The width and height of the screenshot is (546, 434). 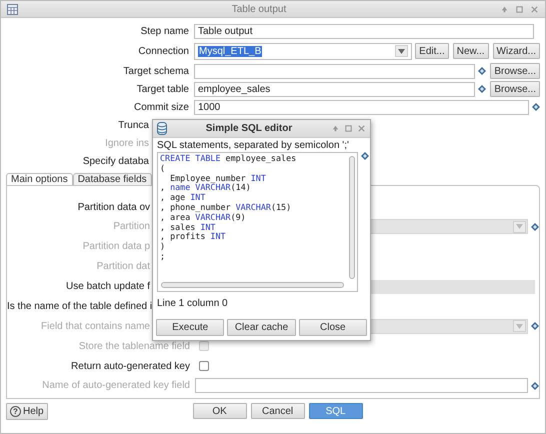 I want to click on field-label: Partition, so click(x=131, y=226).